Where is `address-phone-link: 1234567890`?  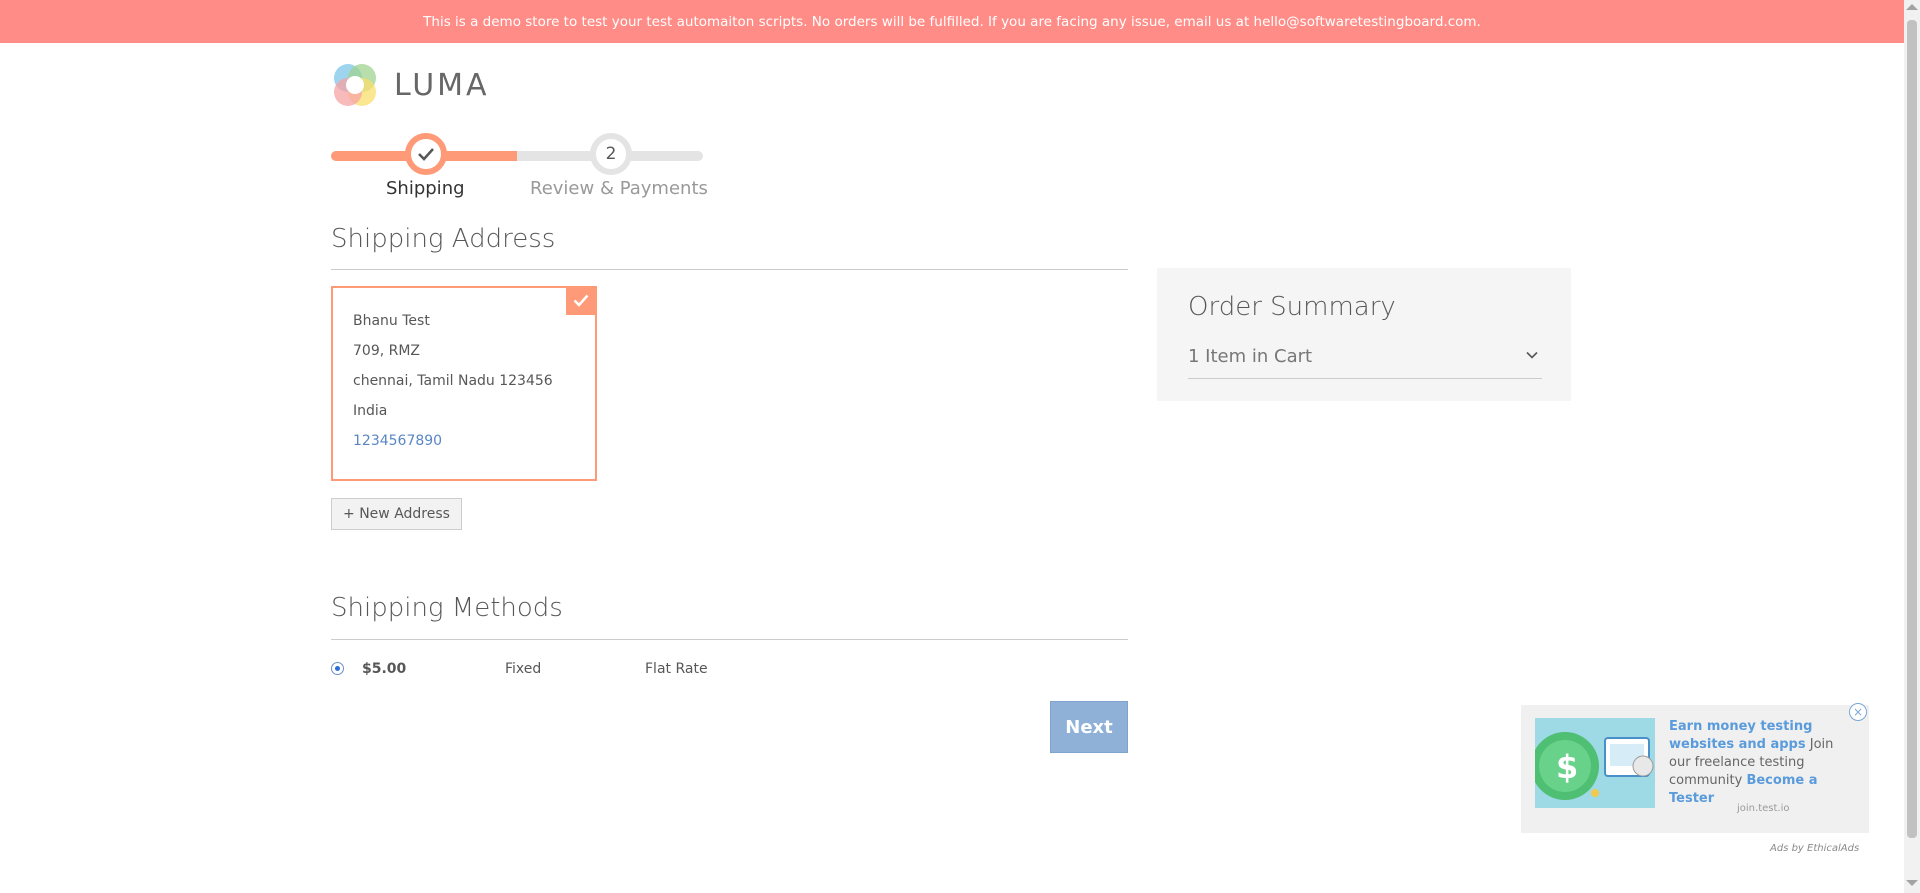 address-phone-link: 1234567890 is located at coordinates (397, 441).